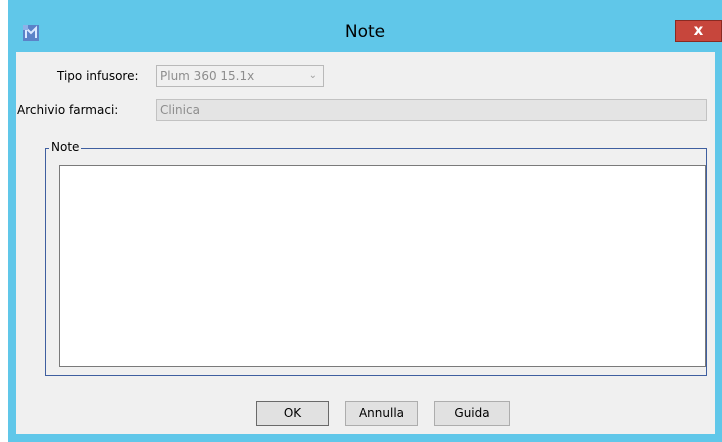  What do you see at coordinates (98, 76) in the screenshot?
I see `infuser-type-label: Tipo infusore:` at bounding box center [98, 76].